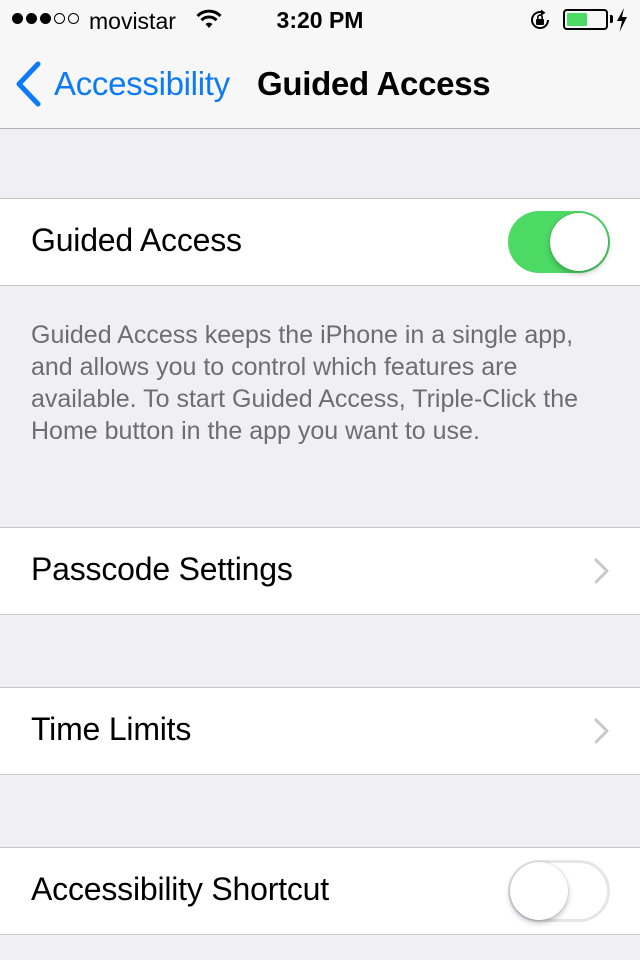  I want to click on guided-access-switch, so click(559, 242).